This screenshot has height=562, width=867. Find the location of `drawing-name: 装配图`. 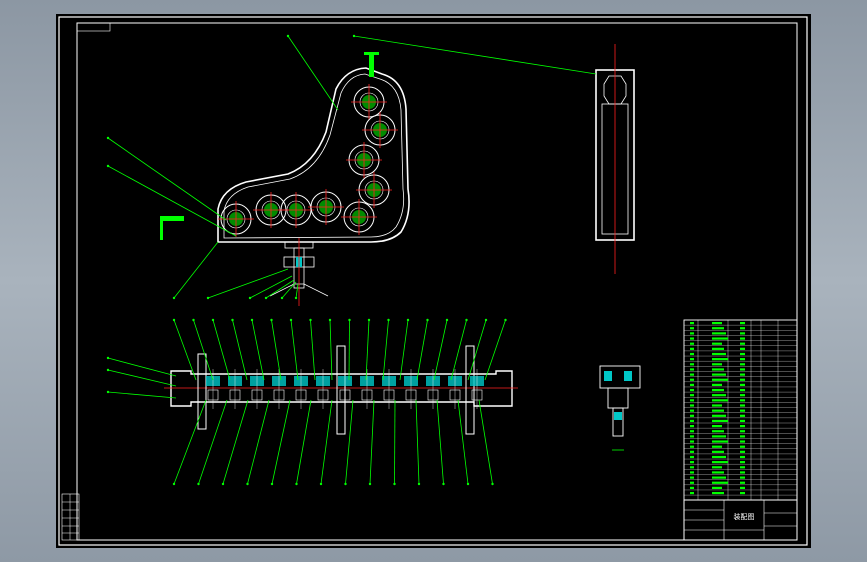

drawing-name: 装配图 is located at coordinates (744, 516).